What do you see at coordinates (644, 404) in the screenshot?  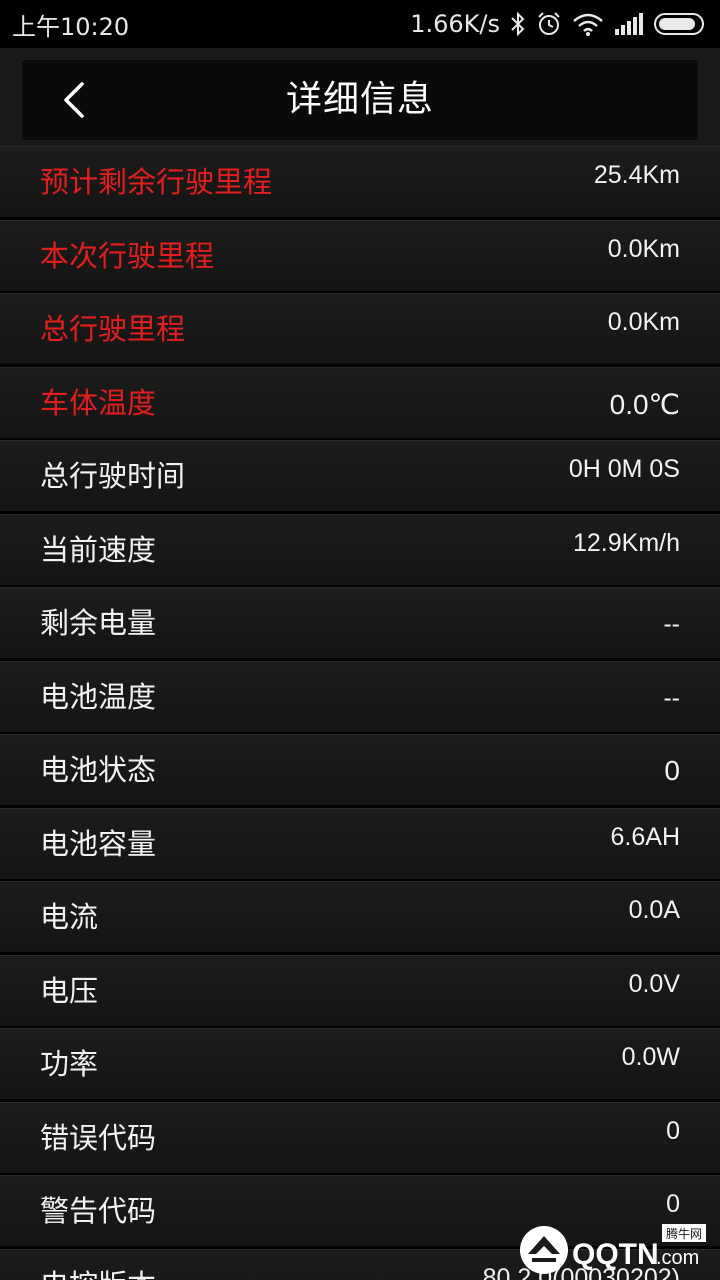 I see `row-value: 0.0℃` at bounding box center [644, 404].